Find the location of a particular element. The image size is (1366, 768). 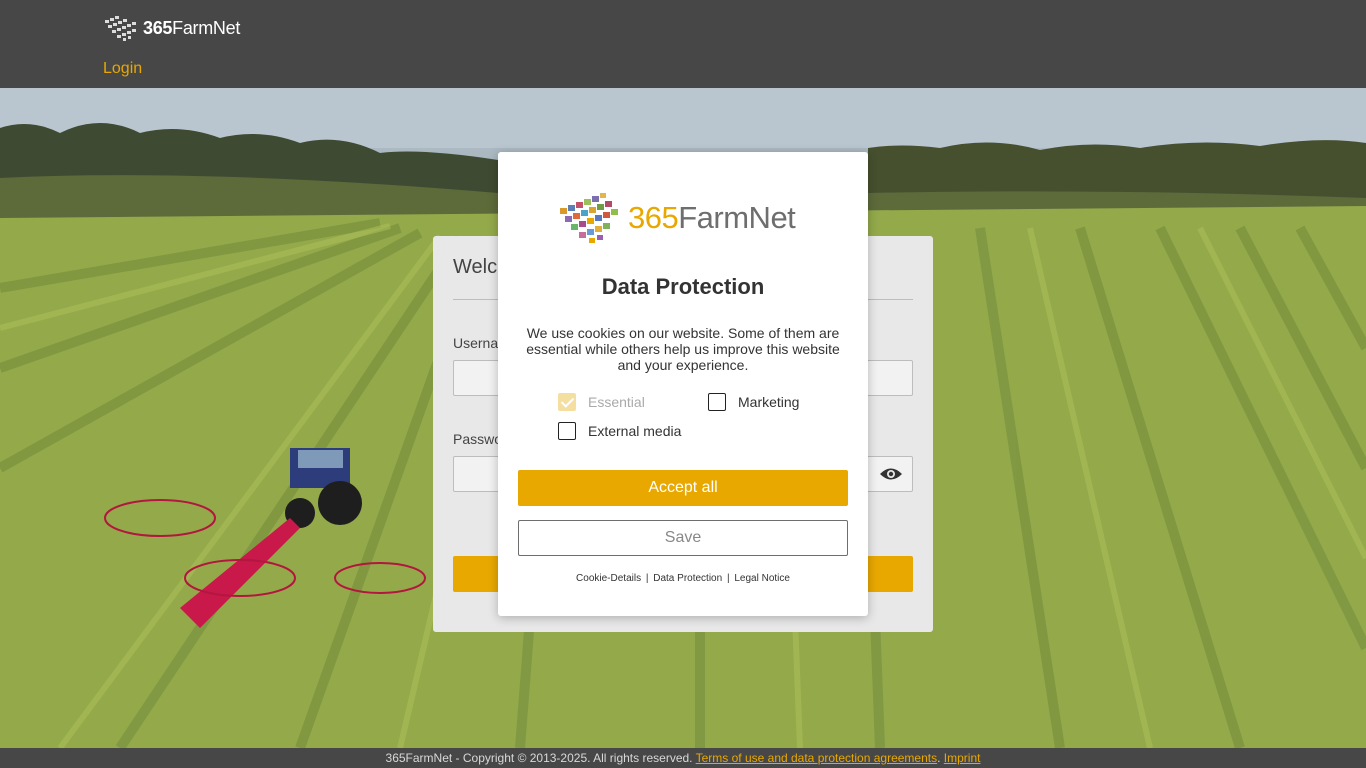

dialog-title: Data Protection is located at coordinates (683, 286).